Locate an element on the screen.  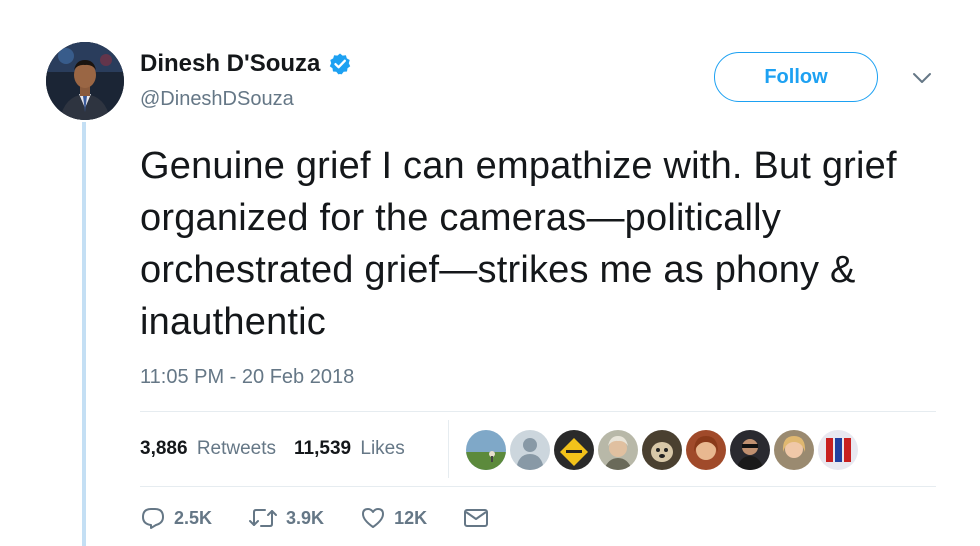
liker-avatar-woman-red is located at coordinates (706, 450).